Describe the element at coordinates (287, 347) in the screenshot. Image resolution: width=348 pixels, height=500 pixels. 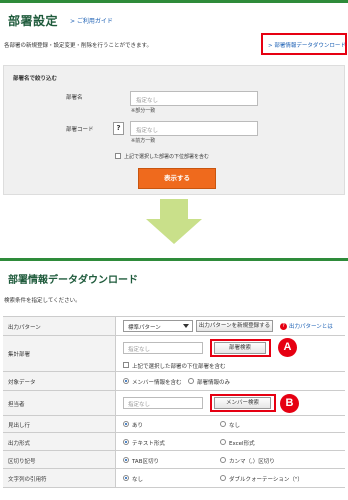
I see `marker-a: A` at that location.